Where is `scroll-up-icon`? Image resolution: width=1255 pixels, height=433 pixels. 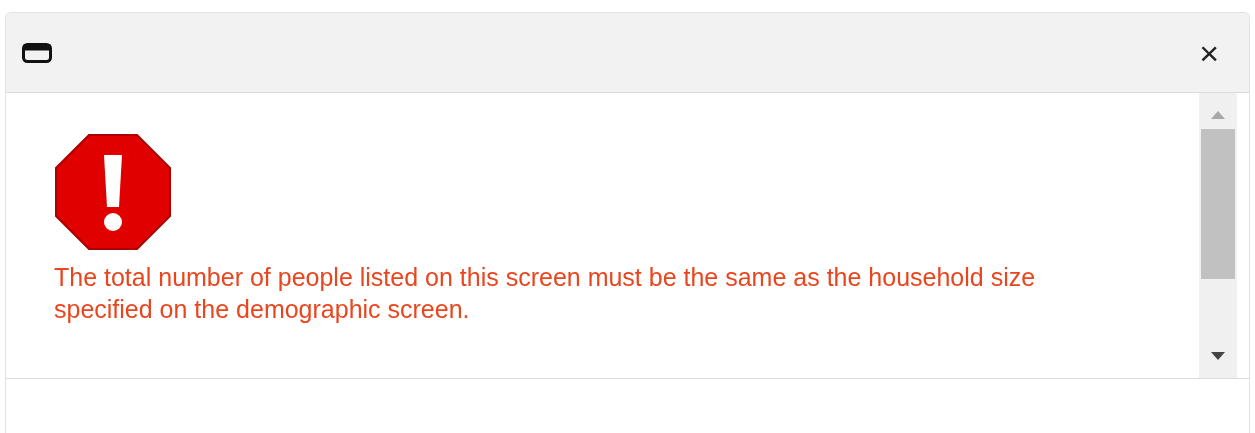
scroll-up-icon is located at coordinates (1218, 115).